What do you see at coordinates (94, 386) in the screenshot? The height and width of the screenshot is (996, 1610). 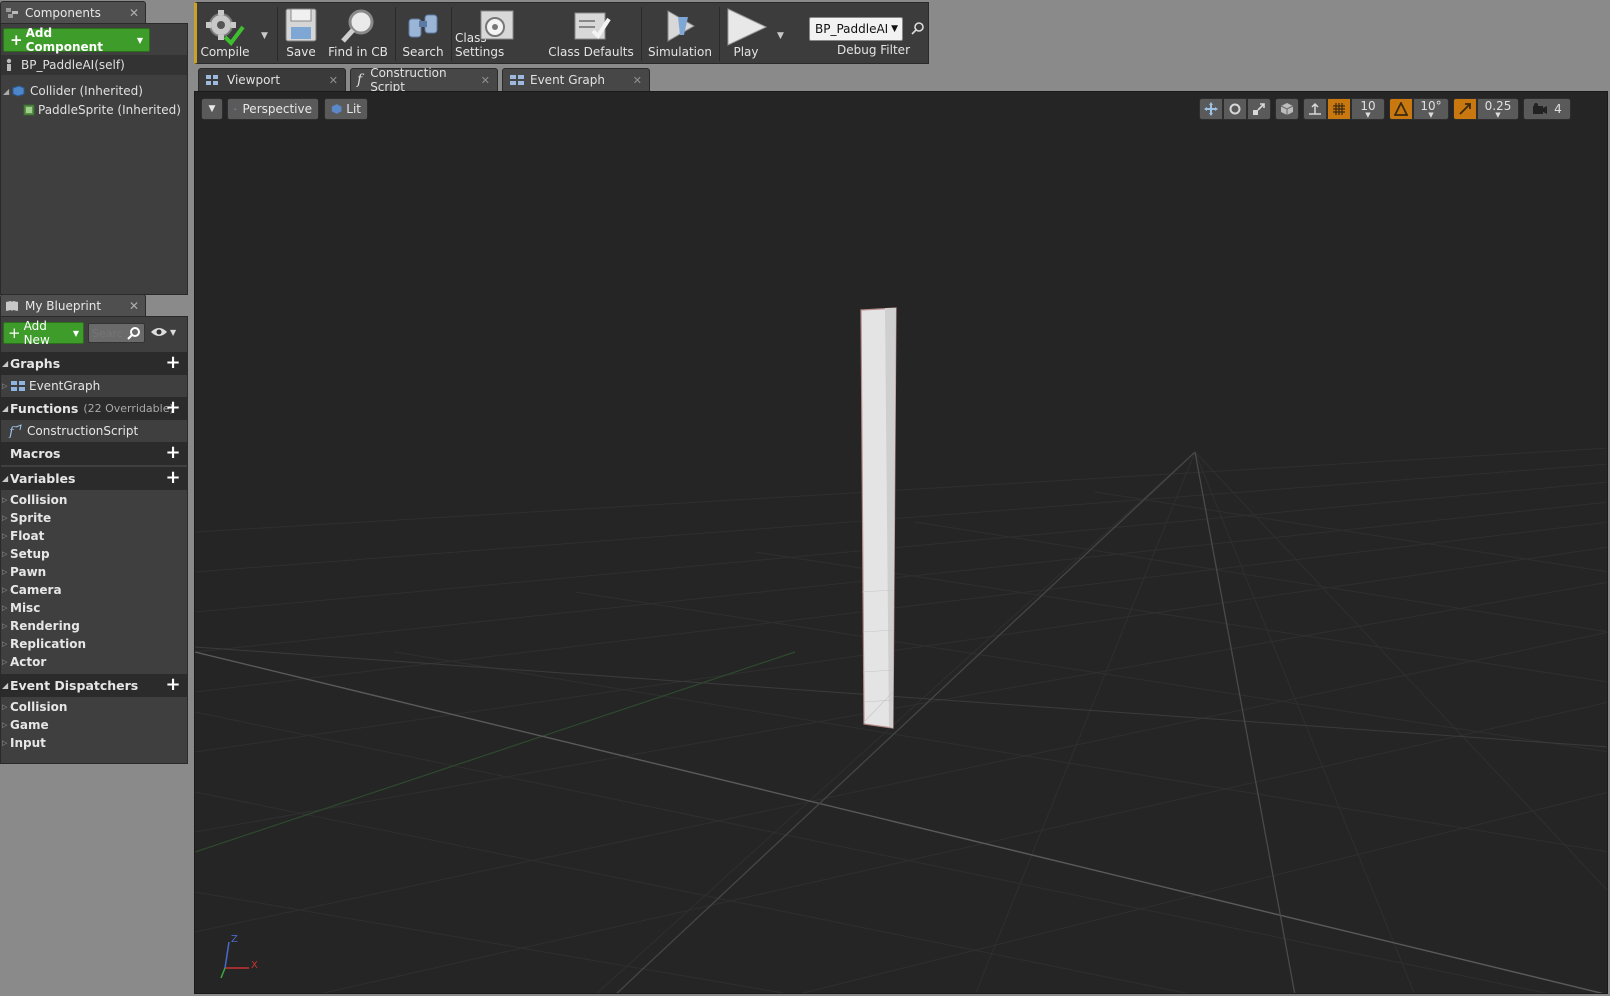 I see `graph-item-eventgraph: ▷ EventGraph` at bounding box center [94, 386].